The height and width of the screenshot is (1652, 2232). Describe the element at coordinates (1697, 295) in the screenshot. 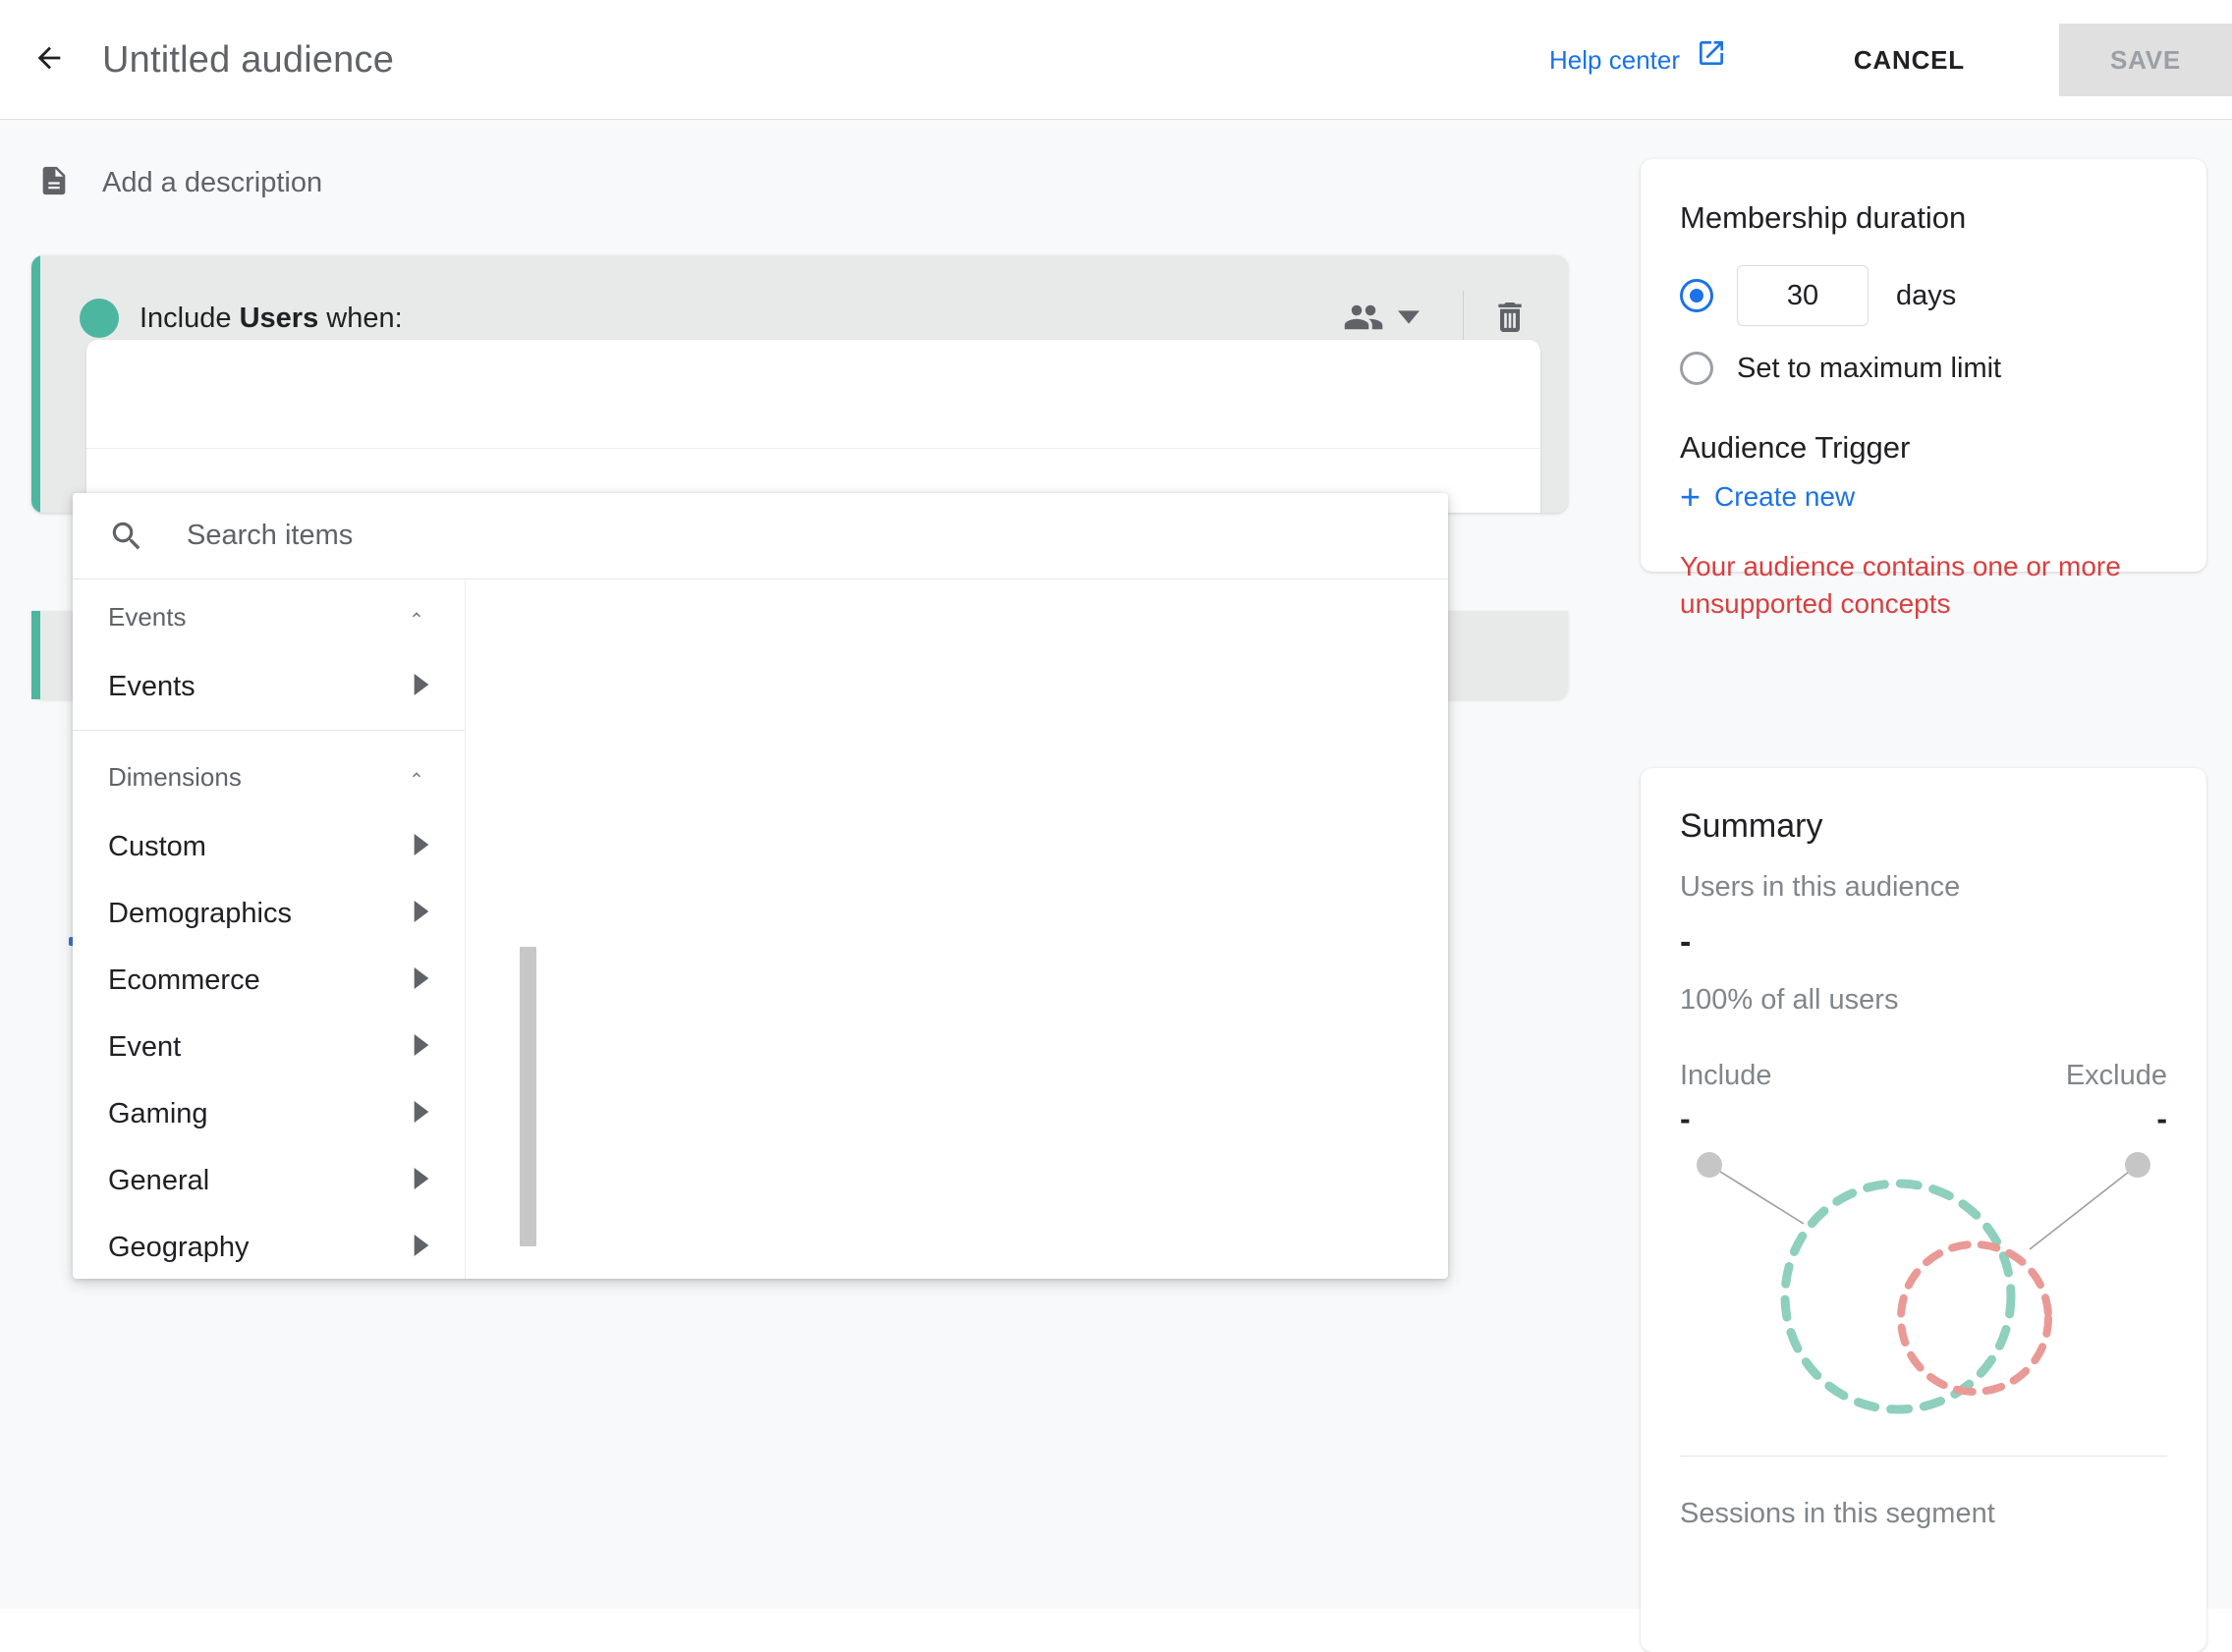

I see `radio-duration-days` at that location.